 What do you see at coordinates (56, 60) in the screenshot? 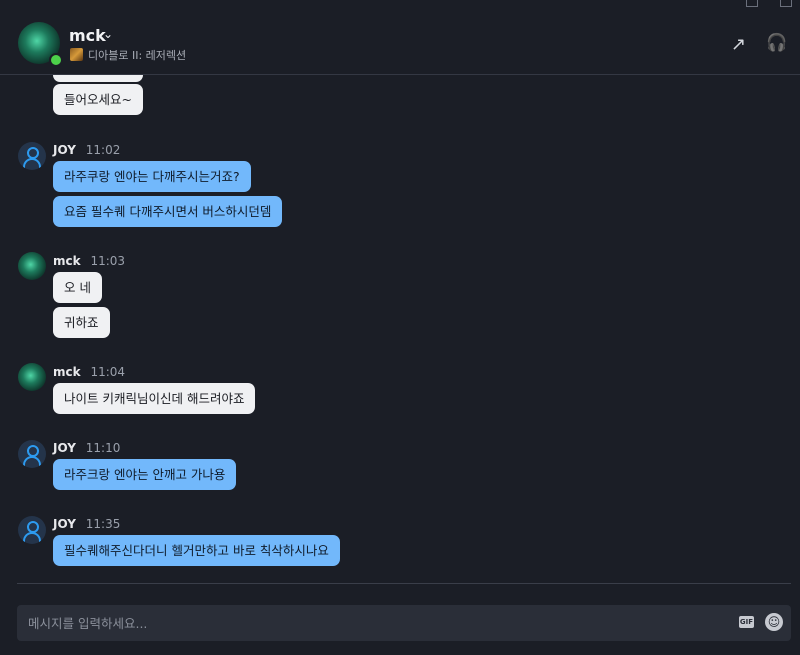
I see `online-status-indicator` at bounding box center [56, 60].